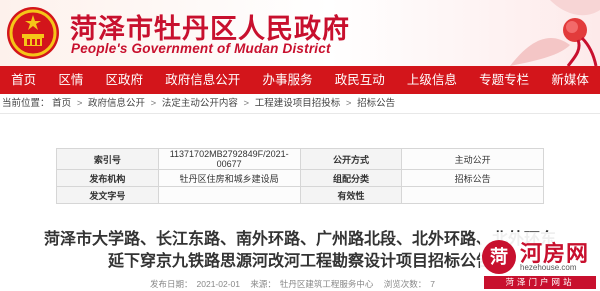 This screenshot has height=291, width=600. I want to click on main-nav: 首页 区情 区政府 政府信息公开 办事服务 政民互动 上级信息 专题专栏 新媒体, so click(300, 80).